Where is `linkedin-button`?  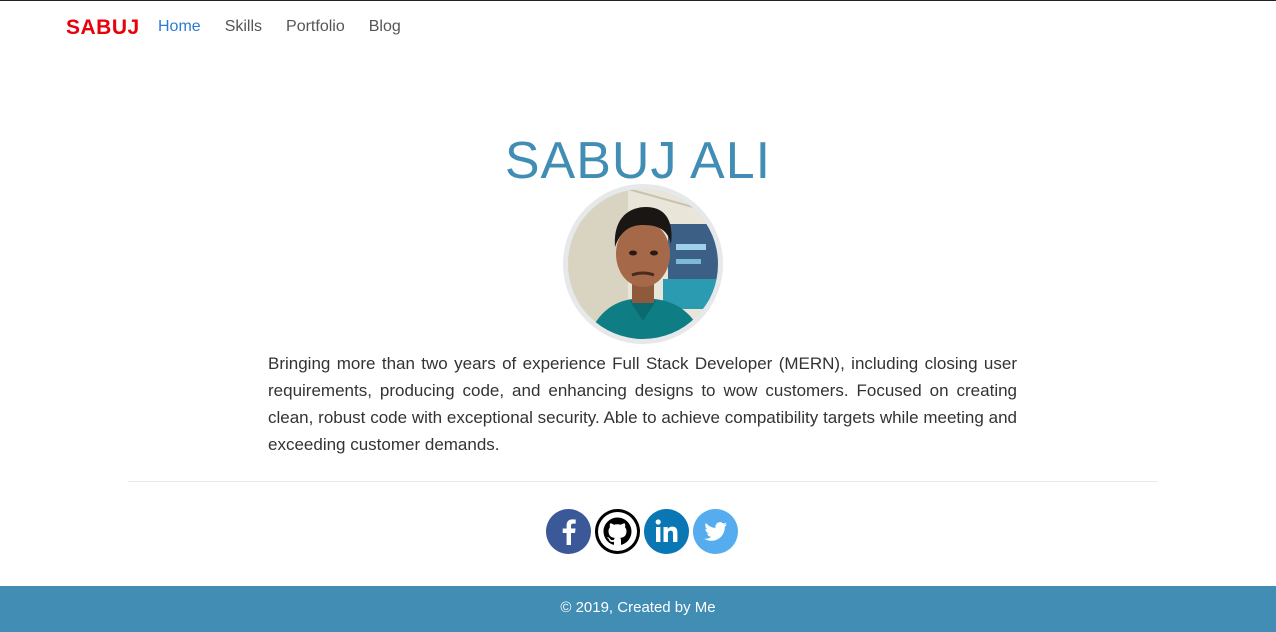
linkedin-button is located at coordinates (666, 531).